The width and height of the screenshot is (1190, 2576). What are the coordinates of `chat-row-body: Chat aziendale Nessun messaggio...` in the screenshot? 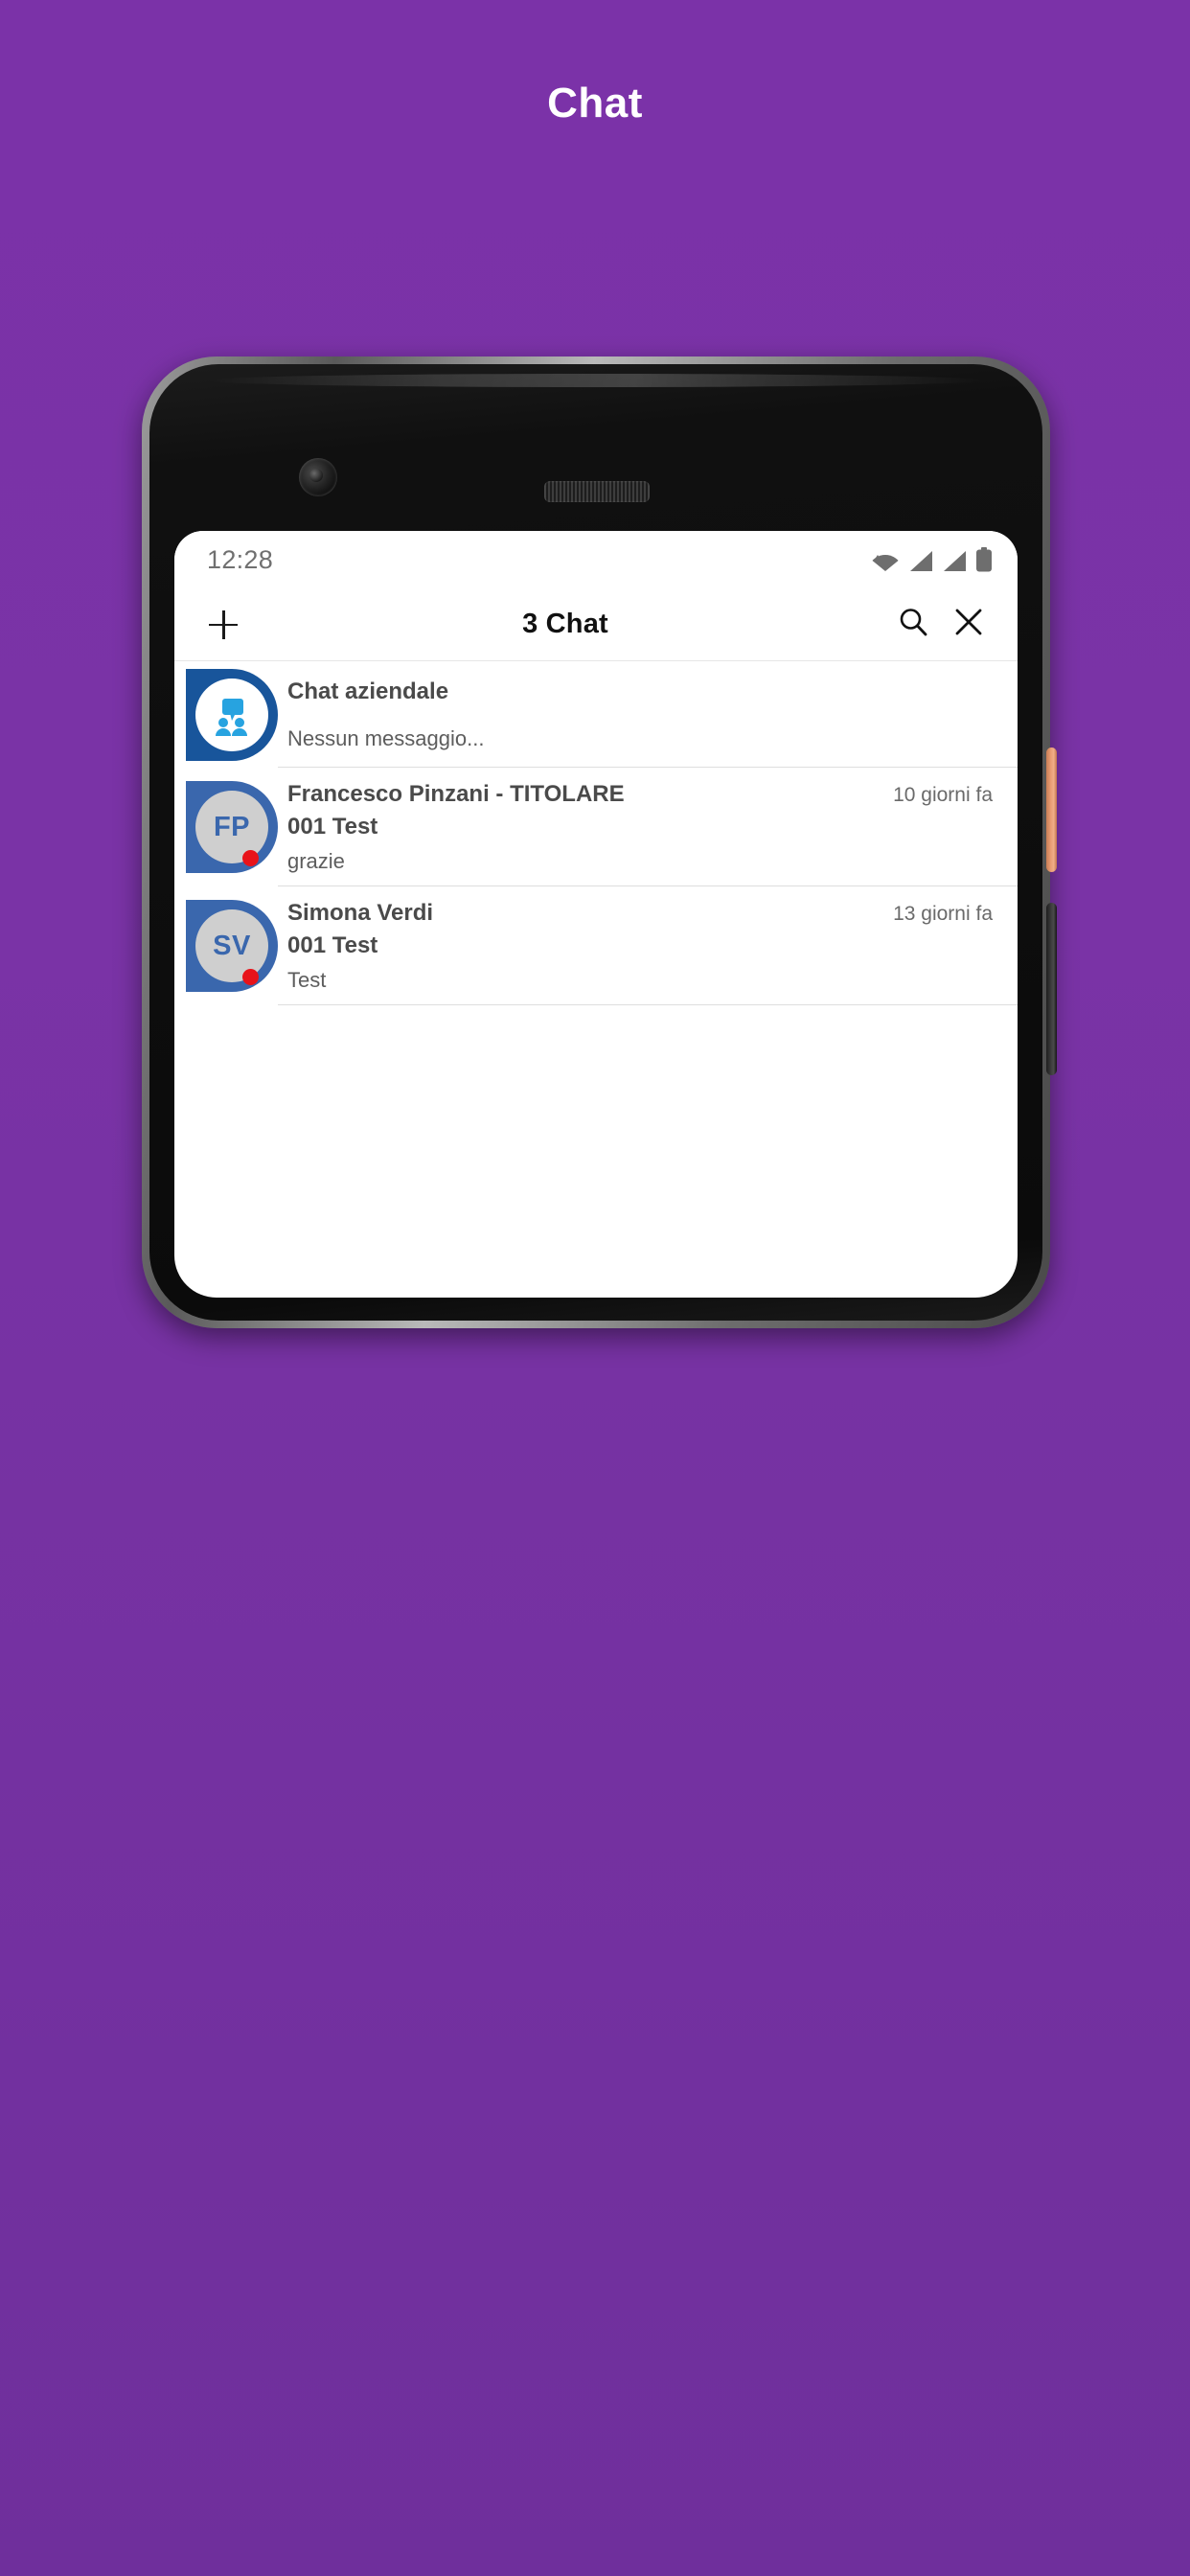 It's located at (648, 714).